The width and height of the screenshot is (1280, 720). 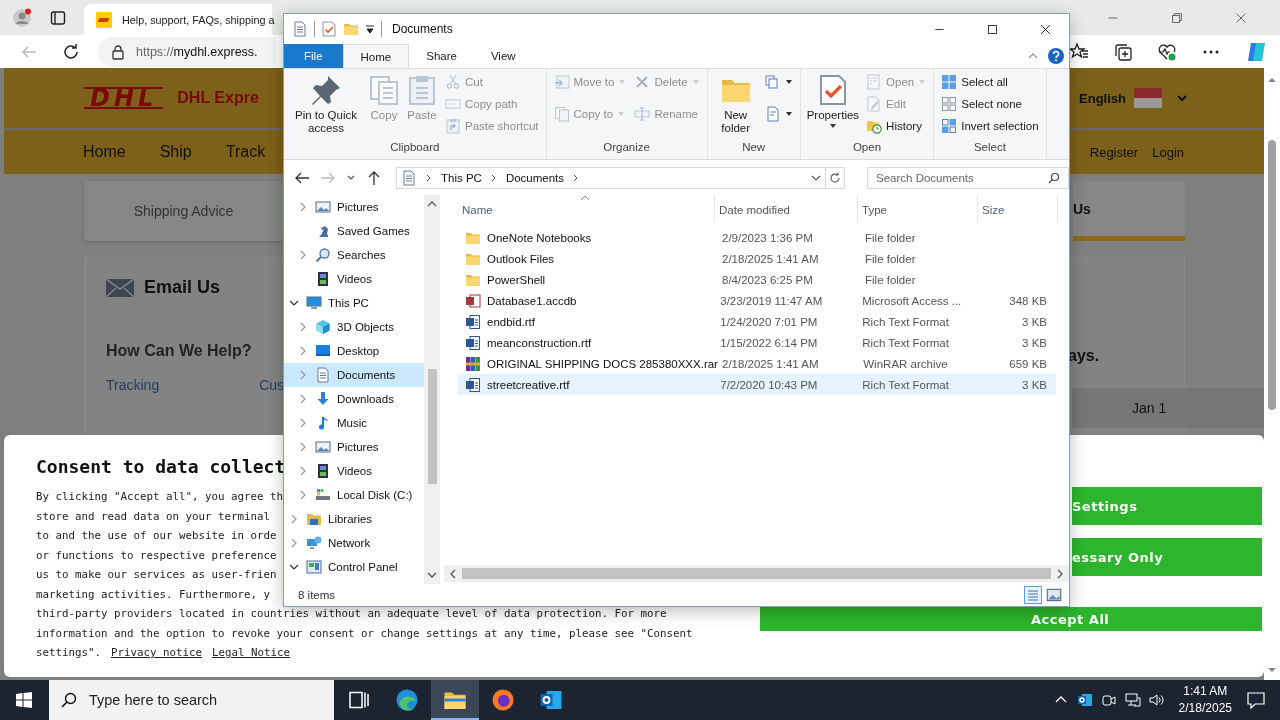 I want to click on mail-app-icon, so click(x=1084, y=700).